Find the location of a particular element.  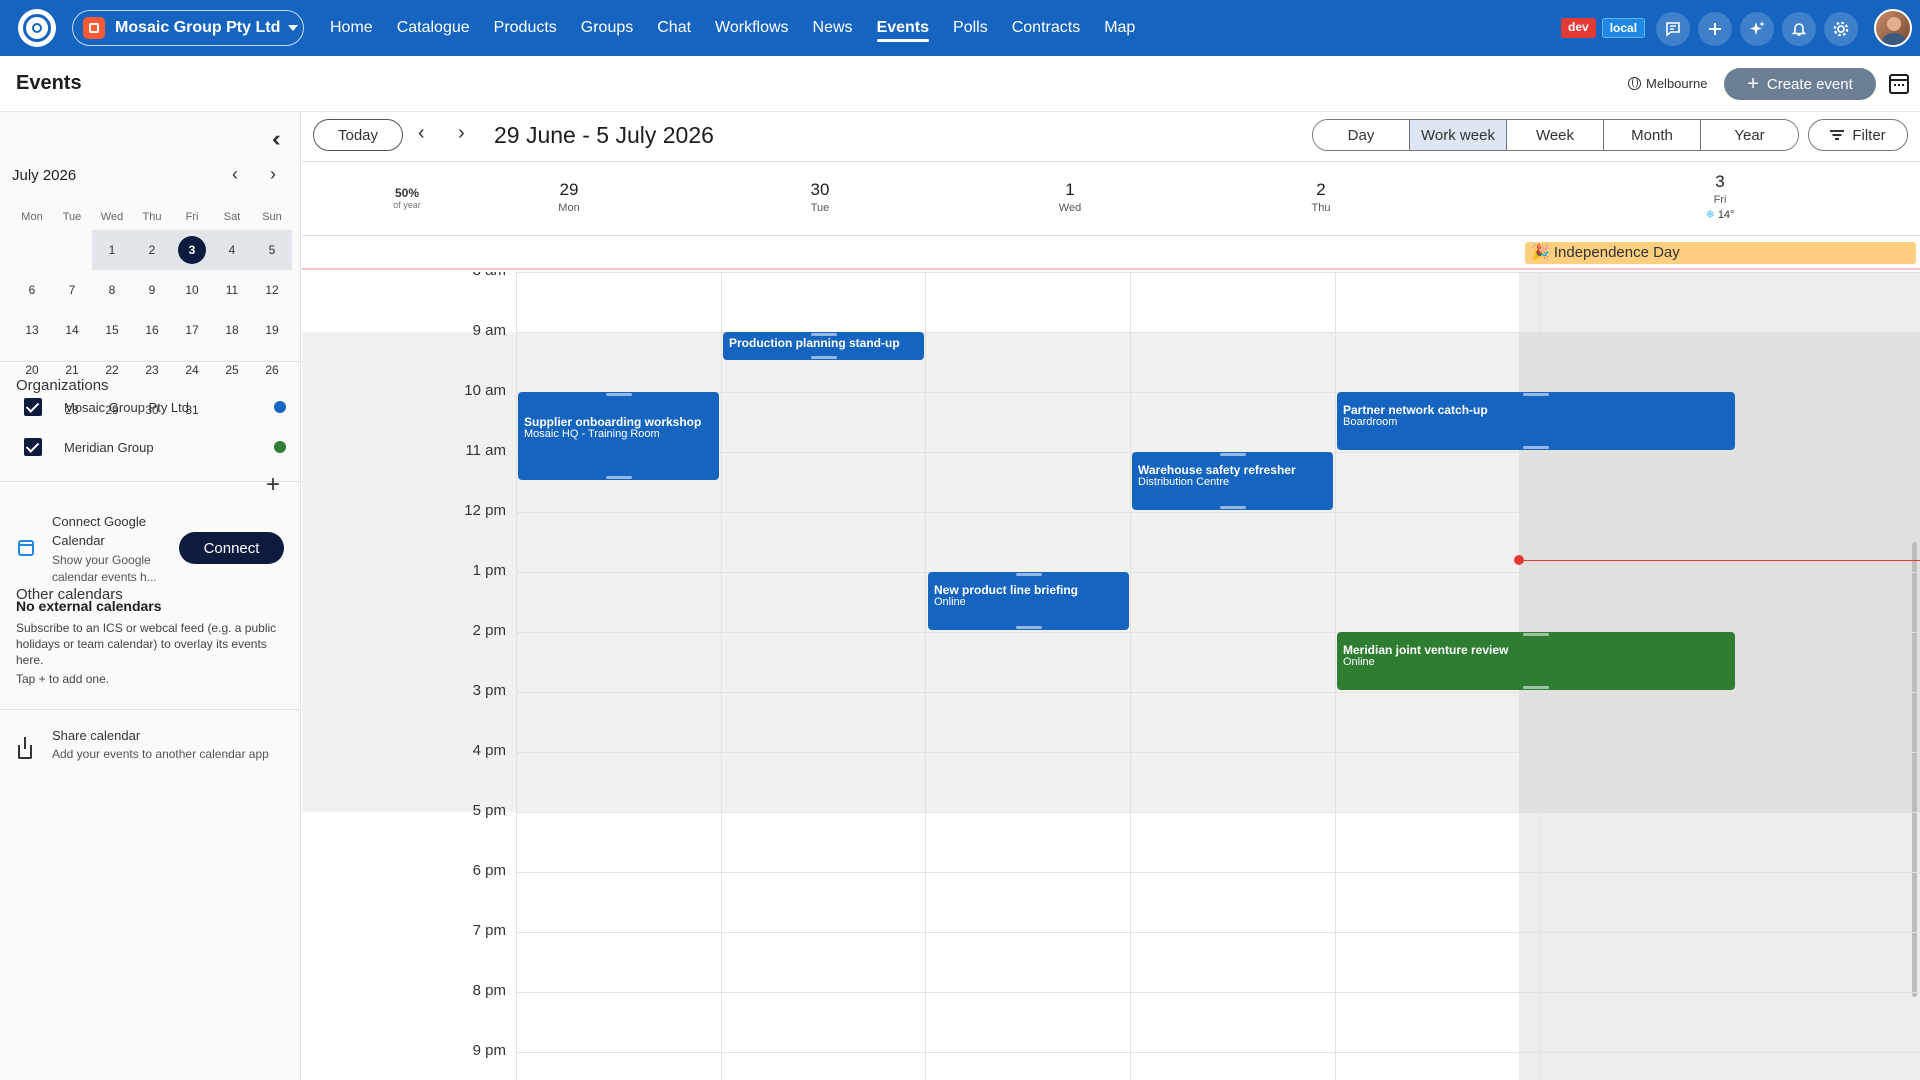

org-filter-label: Meridian Group is located at coordinates (109, 447).